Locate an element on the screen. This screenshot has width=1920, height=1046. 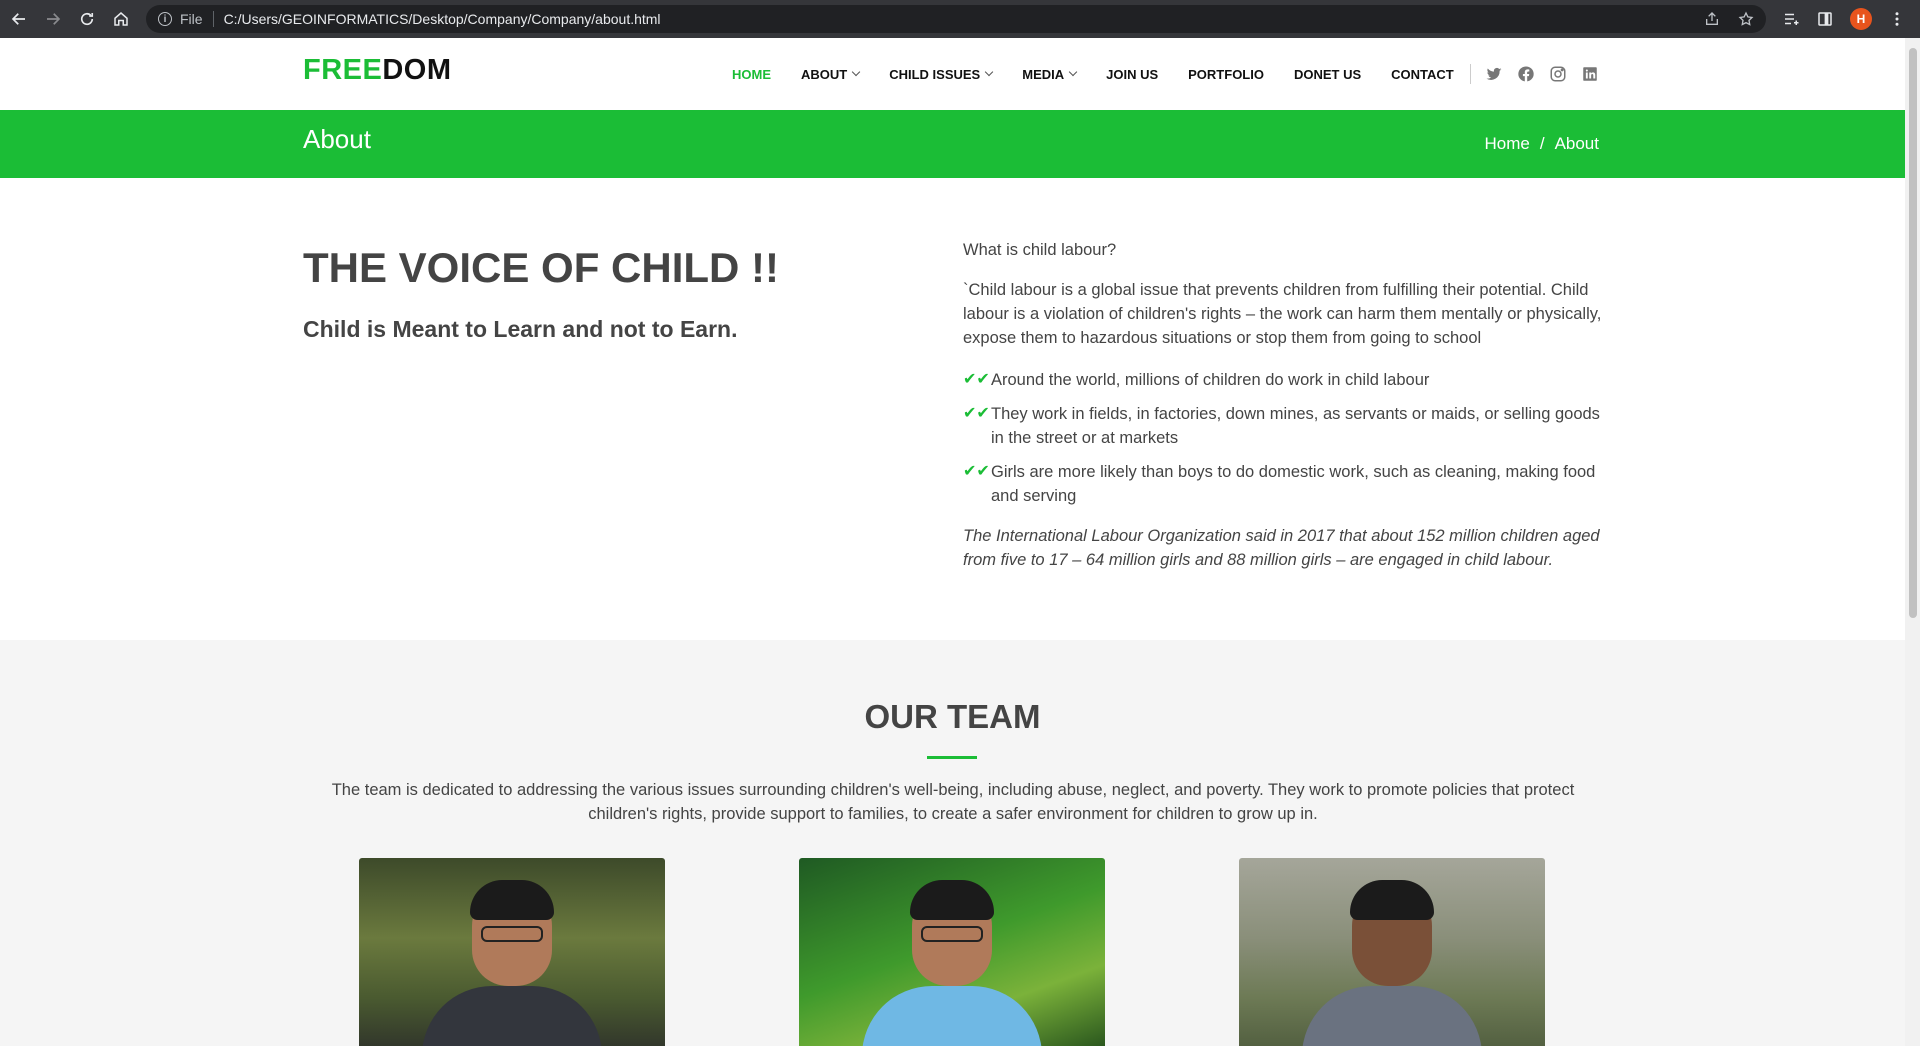
about-question: What is child labour? is located at coordinates (1040, 250).